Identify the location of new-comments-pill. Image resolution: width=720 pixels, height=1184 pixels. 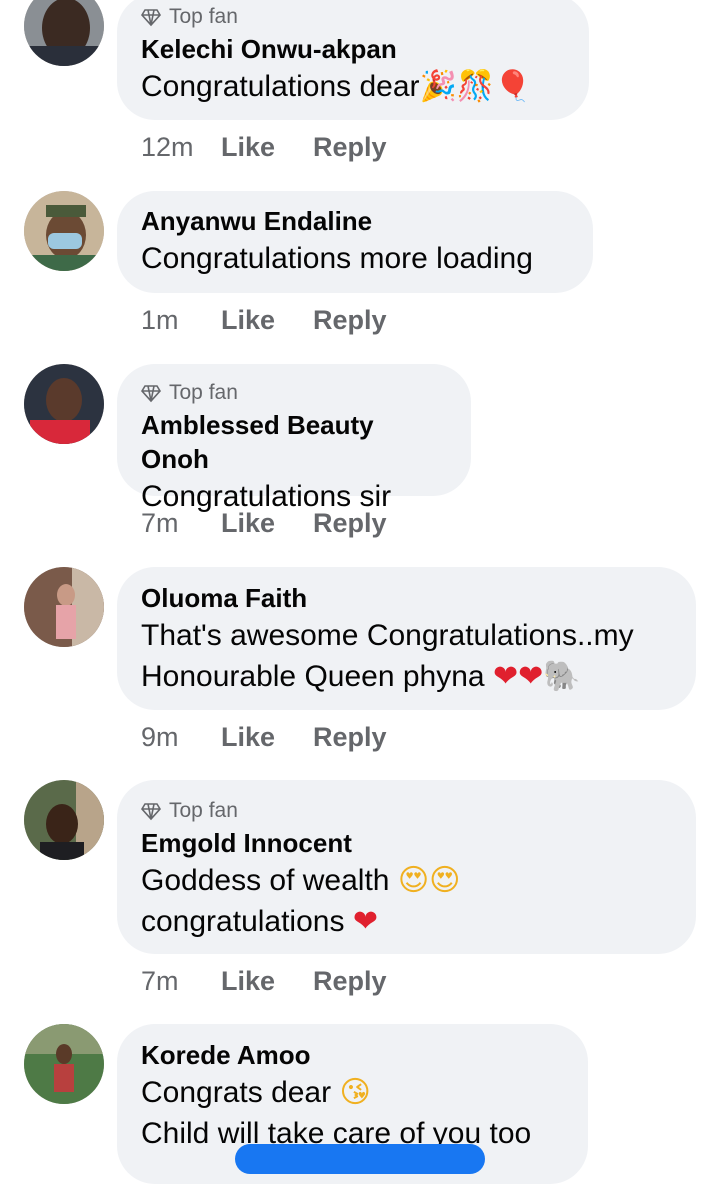
(360, 1159).